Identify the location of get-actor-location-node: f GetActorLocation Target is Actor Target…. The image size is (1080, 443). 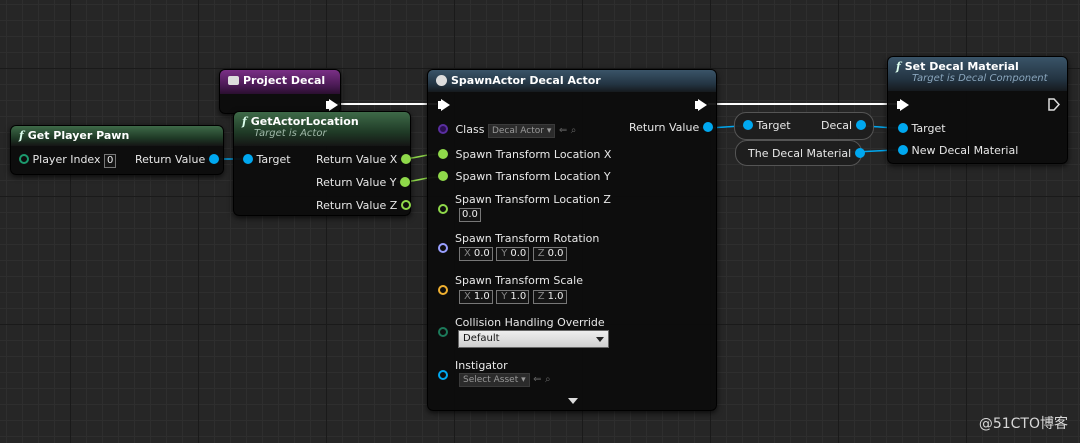
(322, 163).